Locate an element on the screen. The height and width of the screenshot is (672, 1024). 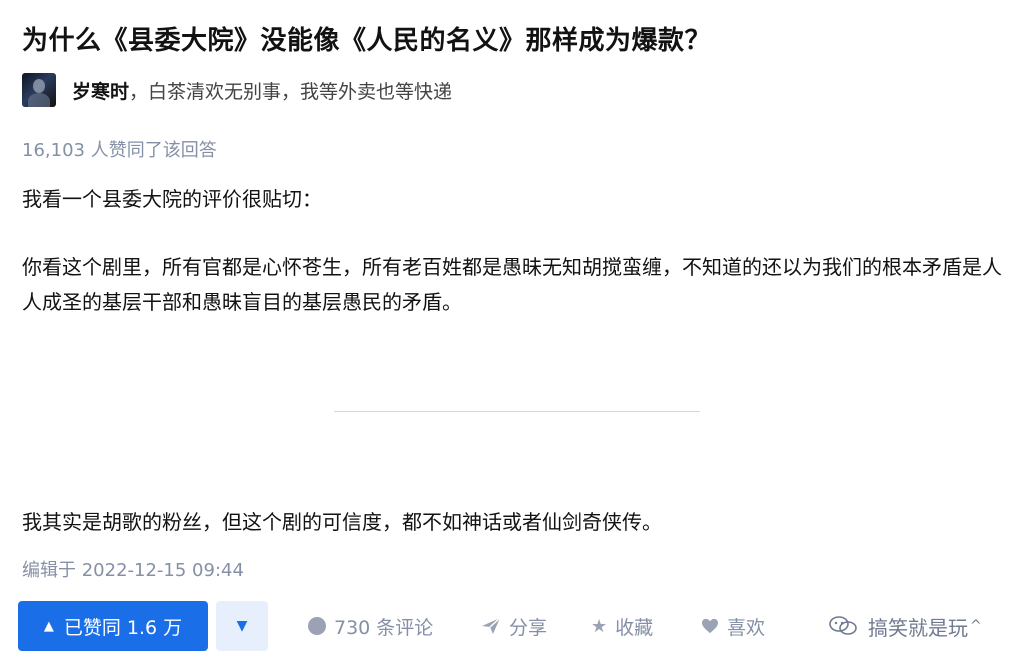
watermark: 搞笑就是玩 ^ is located at coordinates (905, 626).